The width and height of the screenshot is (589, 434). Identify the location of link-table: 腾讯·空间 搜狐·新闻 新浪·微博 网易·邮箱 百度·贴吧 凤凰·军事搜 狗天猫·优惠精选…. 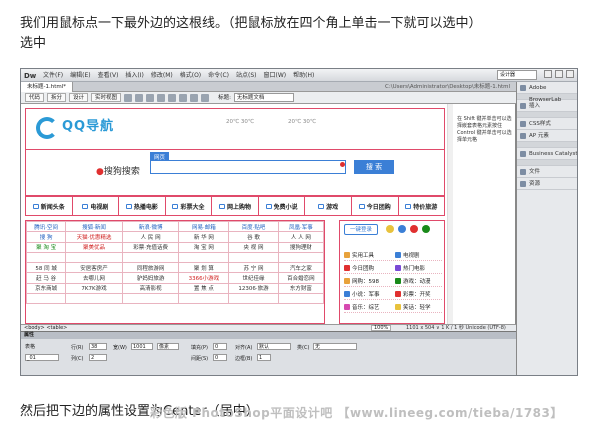
(175, 272).